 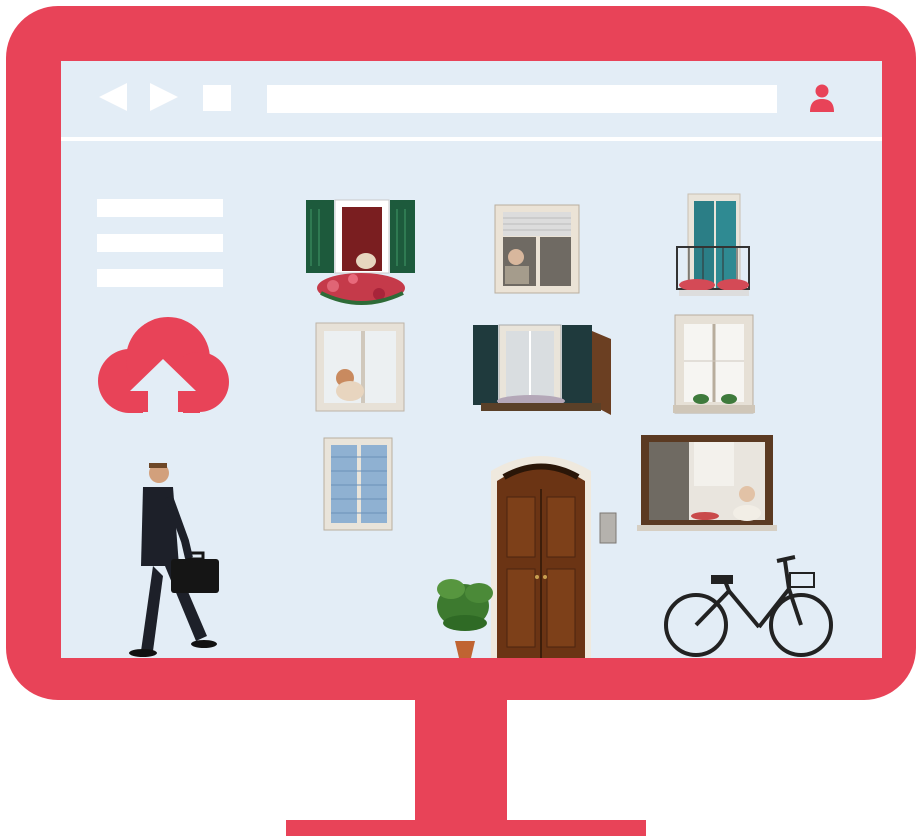 I want to click on bicycle-with-basket, so click(x=748, y=606).